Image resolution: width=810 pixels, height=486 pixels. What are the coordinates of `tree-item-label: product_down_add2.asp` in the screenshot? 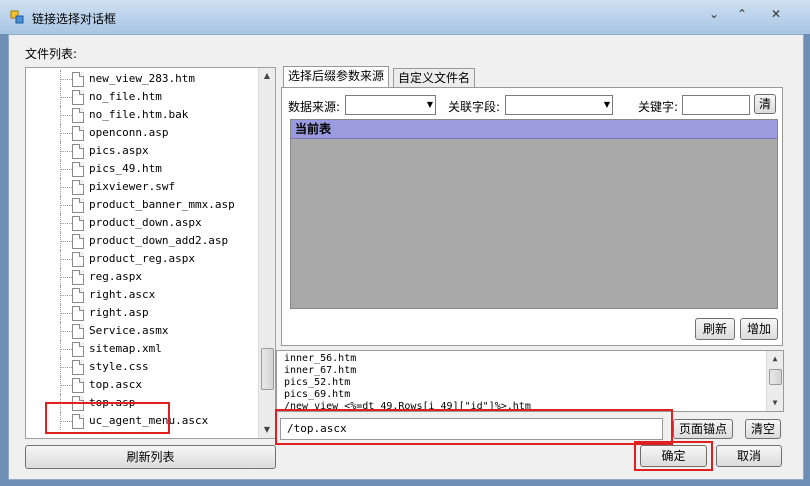 It's located at (159, 240).